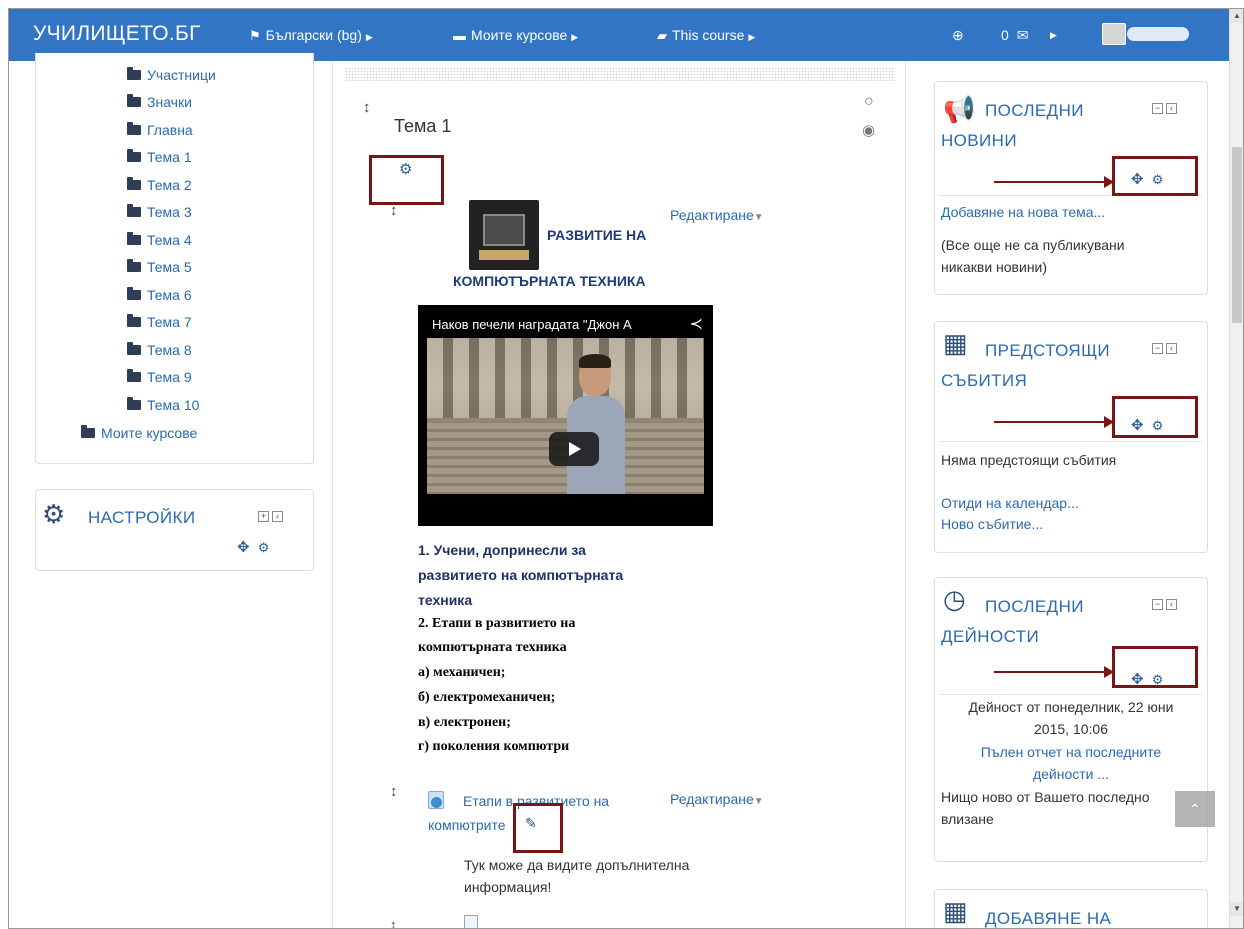 This screenshot has height=929, width=1244. Describe the element at coordinates (1071, 752) in the screenshot. I see `full-report-link-line1: Пълен отчет на последните` at that location.